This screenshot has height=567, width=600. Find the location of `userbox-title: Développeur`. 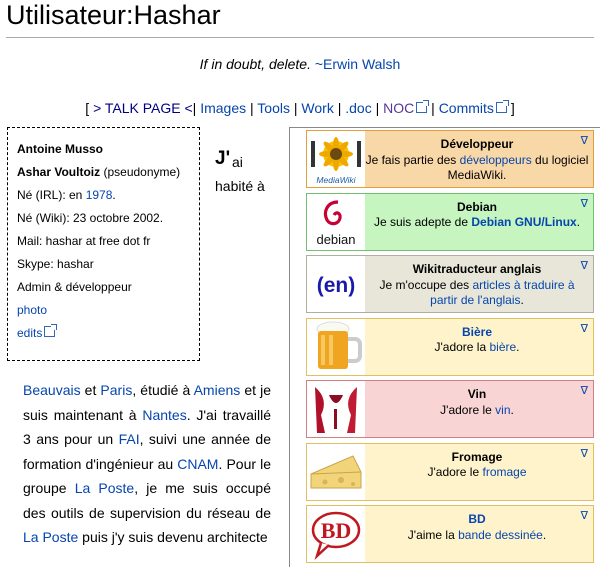

userbox-title: Développeur is located at coordinates (477, 144).